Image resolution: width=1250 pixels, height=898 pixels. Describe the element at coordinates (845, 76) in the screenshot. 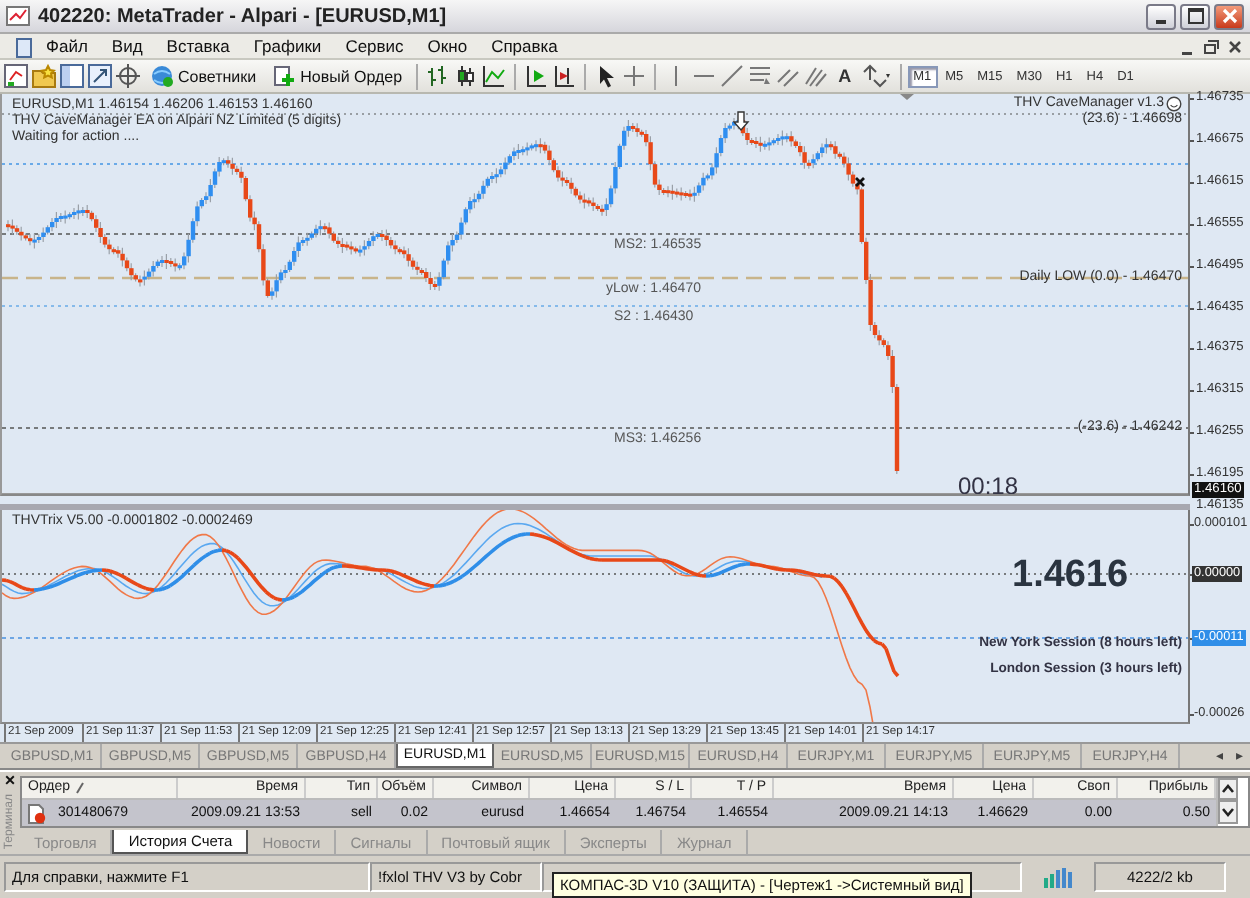

I see `text-tool-button: A` at that location.